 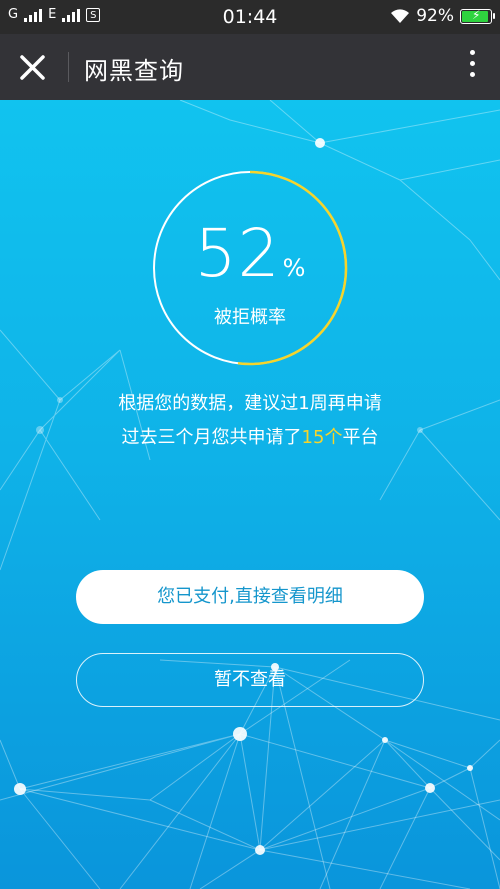 I want to click on wifi-icon, so click(x=400, y=16).